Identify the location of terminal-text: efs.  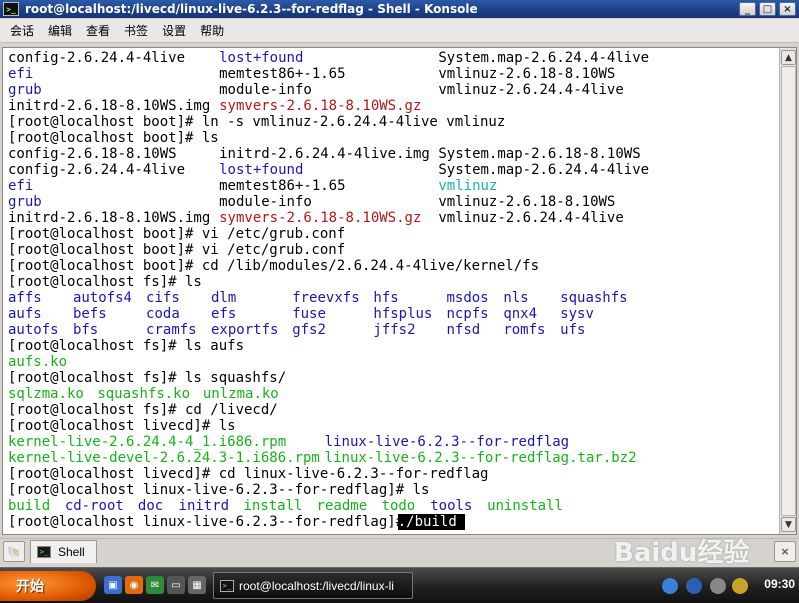
(224, 314).